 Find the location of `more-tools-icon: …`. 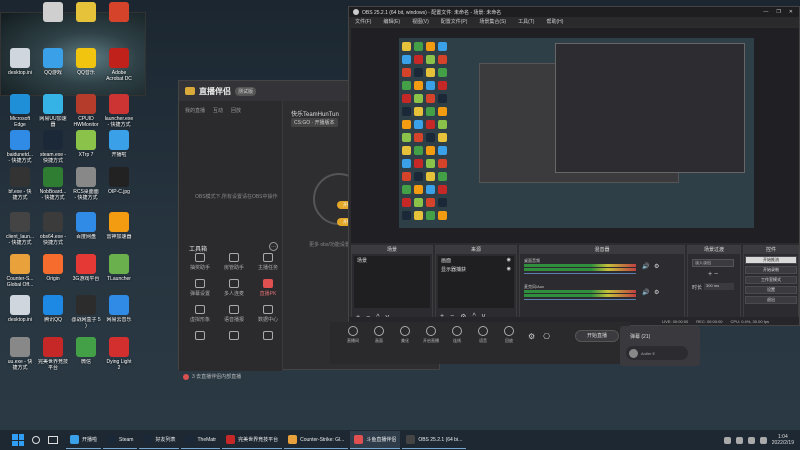

more-tools-icon: … is located at coordinates (273, 246).